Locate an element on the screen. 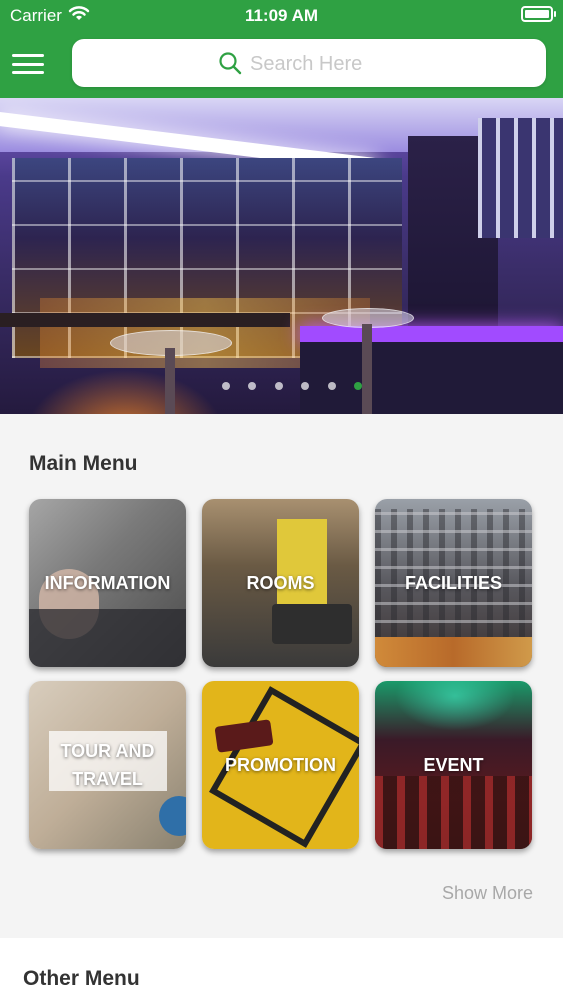 Image resolution: width=563 pixels, height=1000 pixels. menu-tile-label: ROOMS is located at coordinates (280, 583).